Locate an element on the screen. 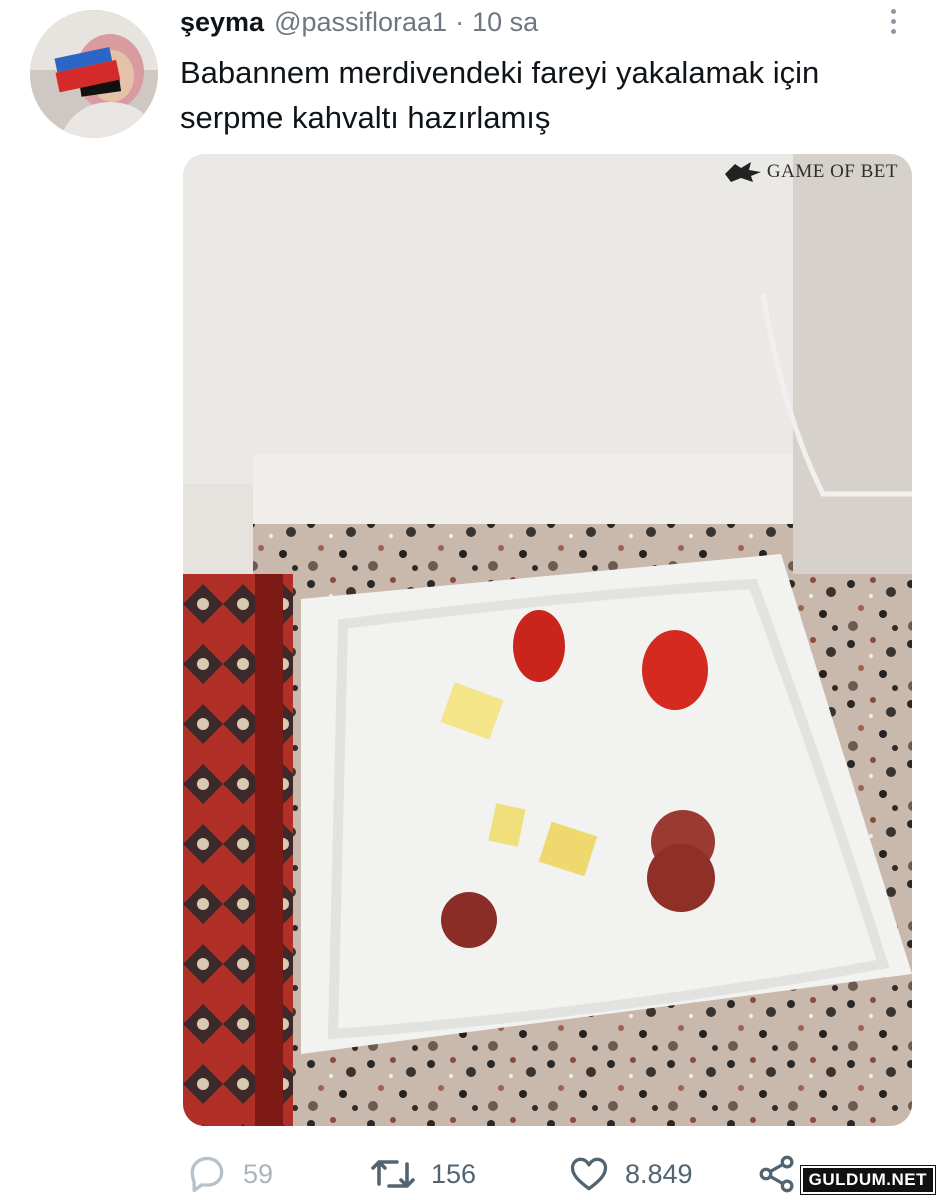 This screenshot has height=1200, width=941. tweet-header: şeyma @passifloraa1 · 10 sa is located at coordinates (359, 22).